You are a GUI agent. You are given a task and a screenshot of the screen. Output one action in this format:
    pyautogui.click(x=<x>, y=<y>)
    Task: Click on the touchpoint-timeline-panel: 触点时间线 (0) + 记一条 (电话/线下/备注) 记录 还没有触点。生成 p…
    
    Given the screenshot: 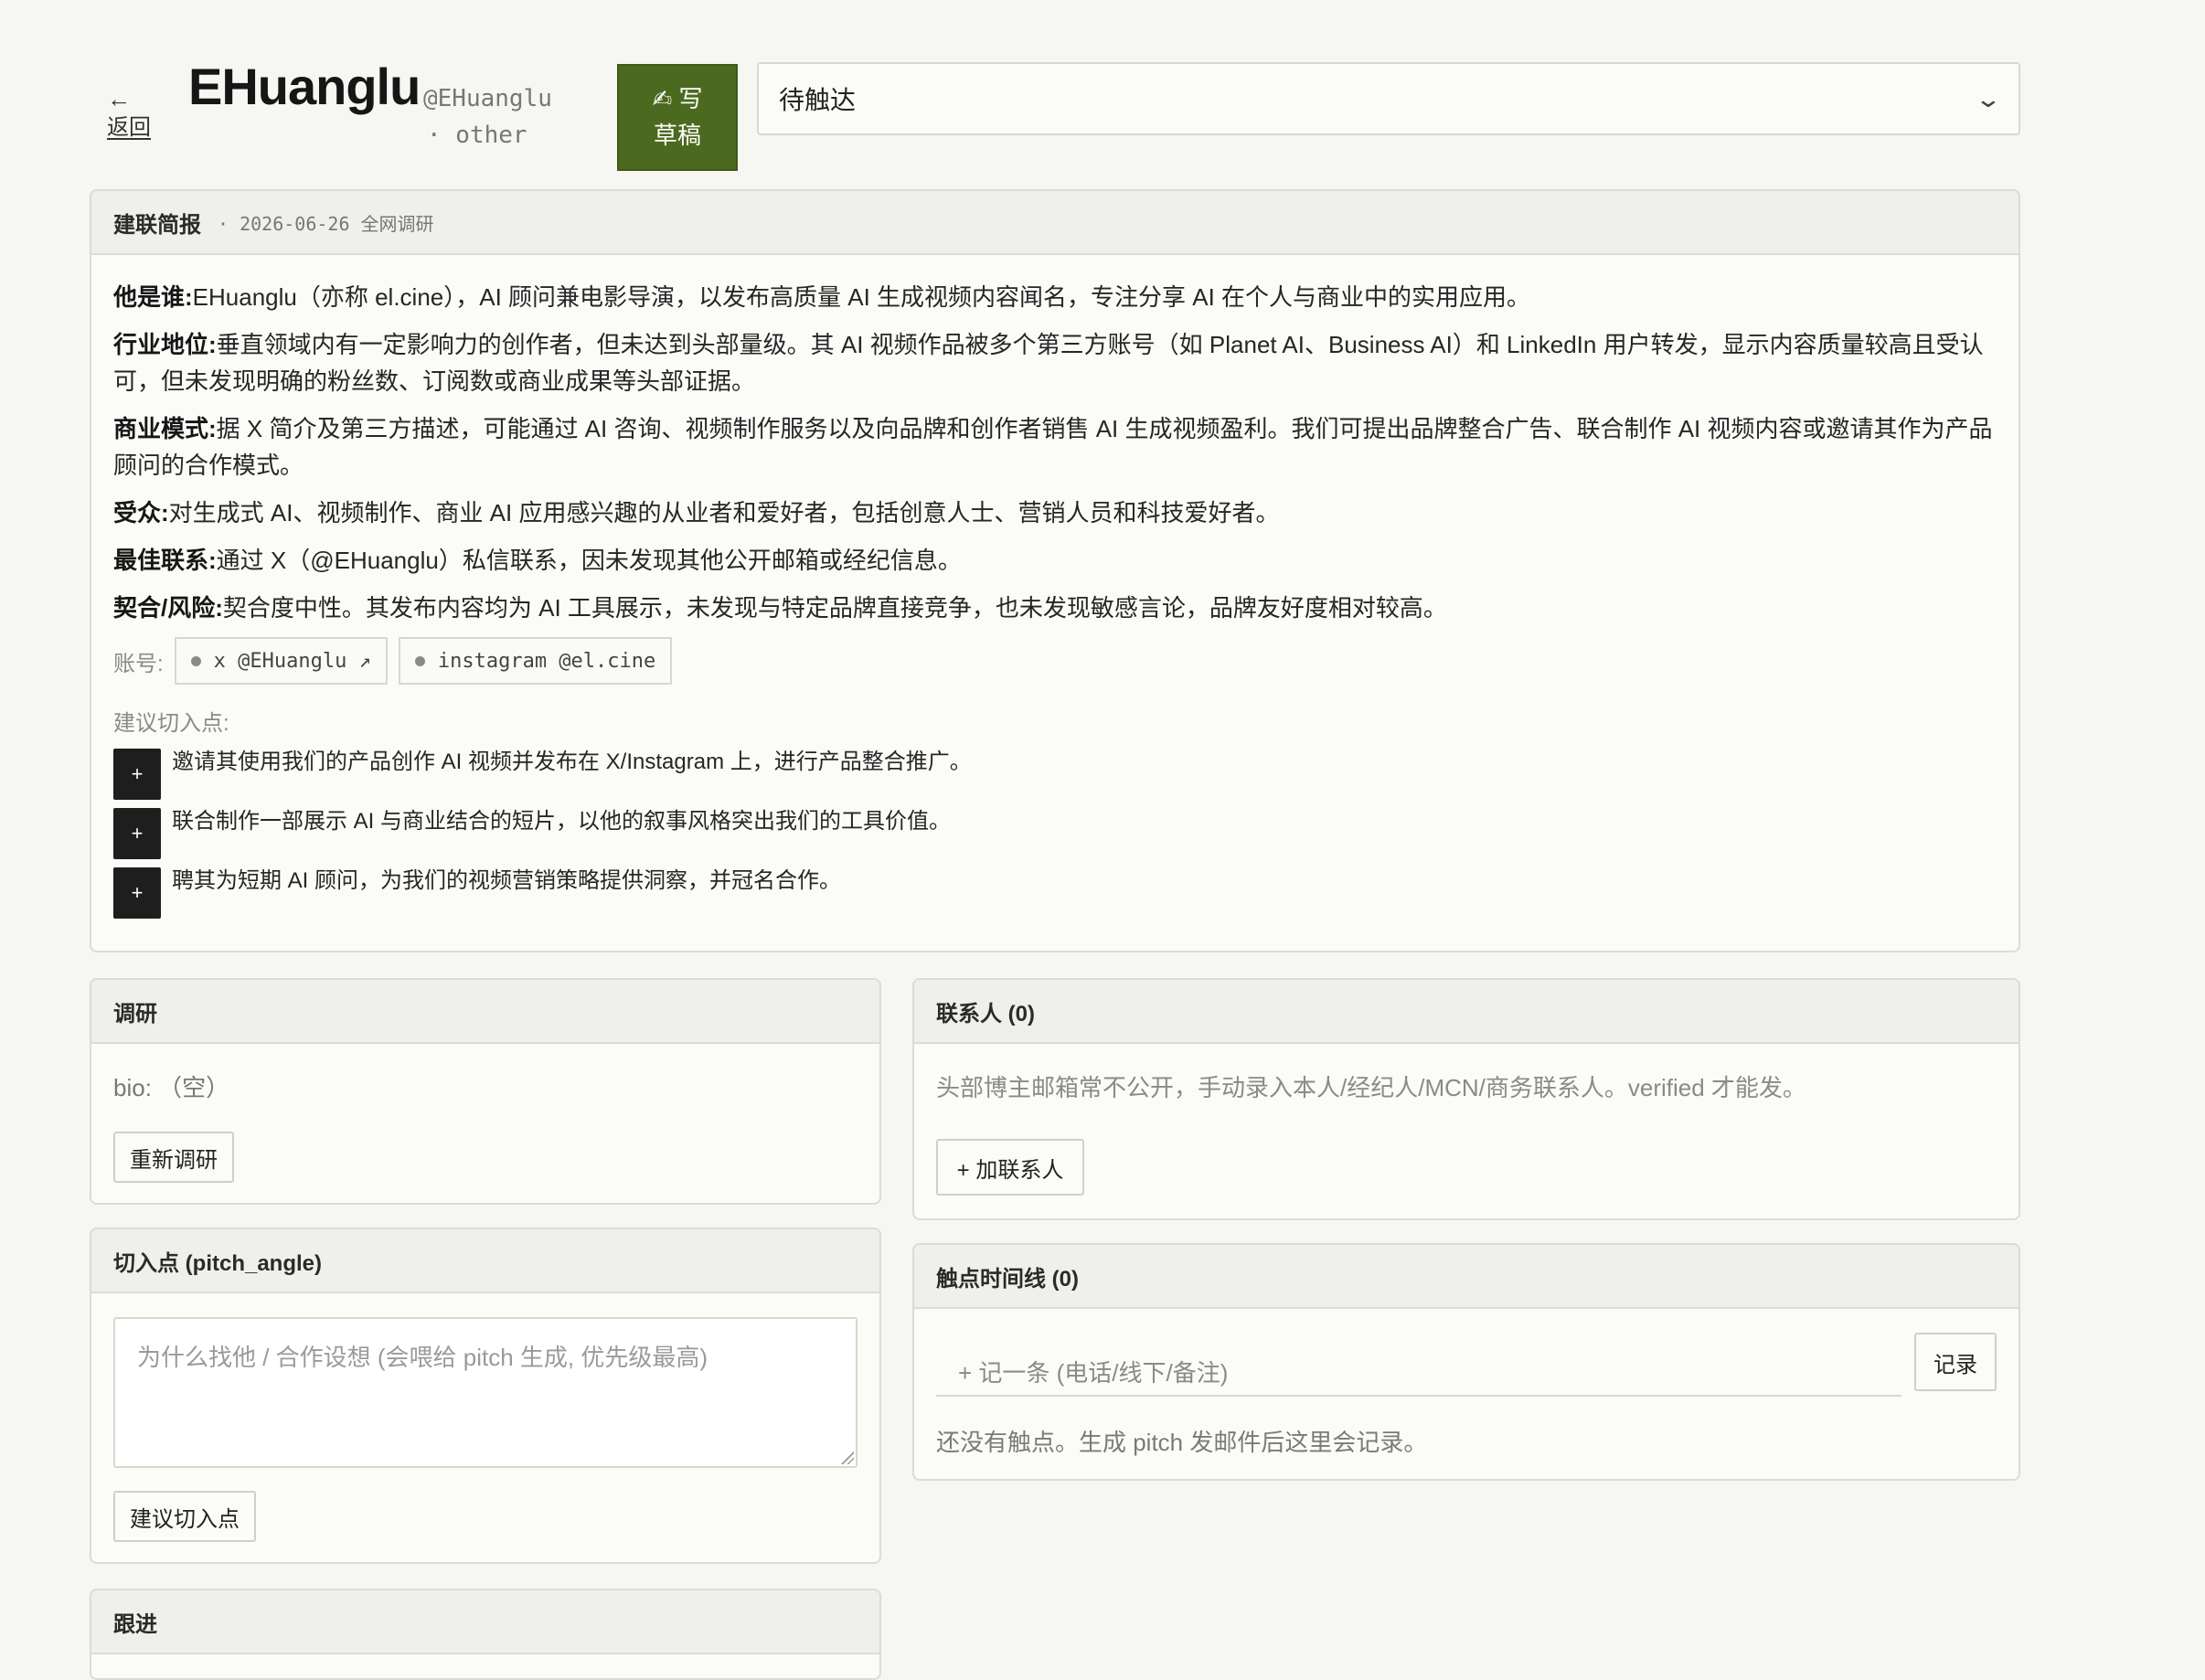 What is the action you would take?
    pyautogui.click(x=1466, y=1362)
    